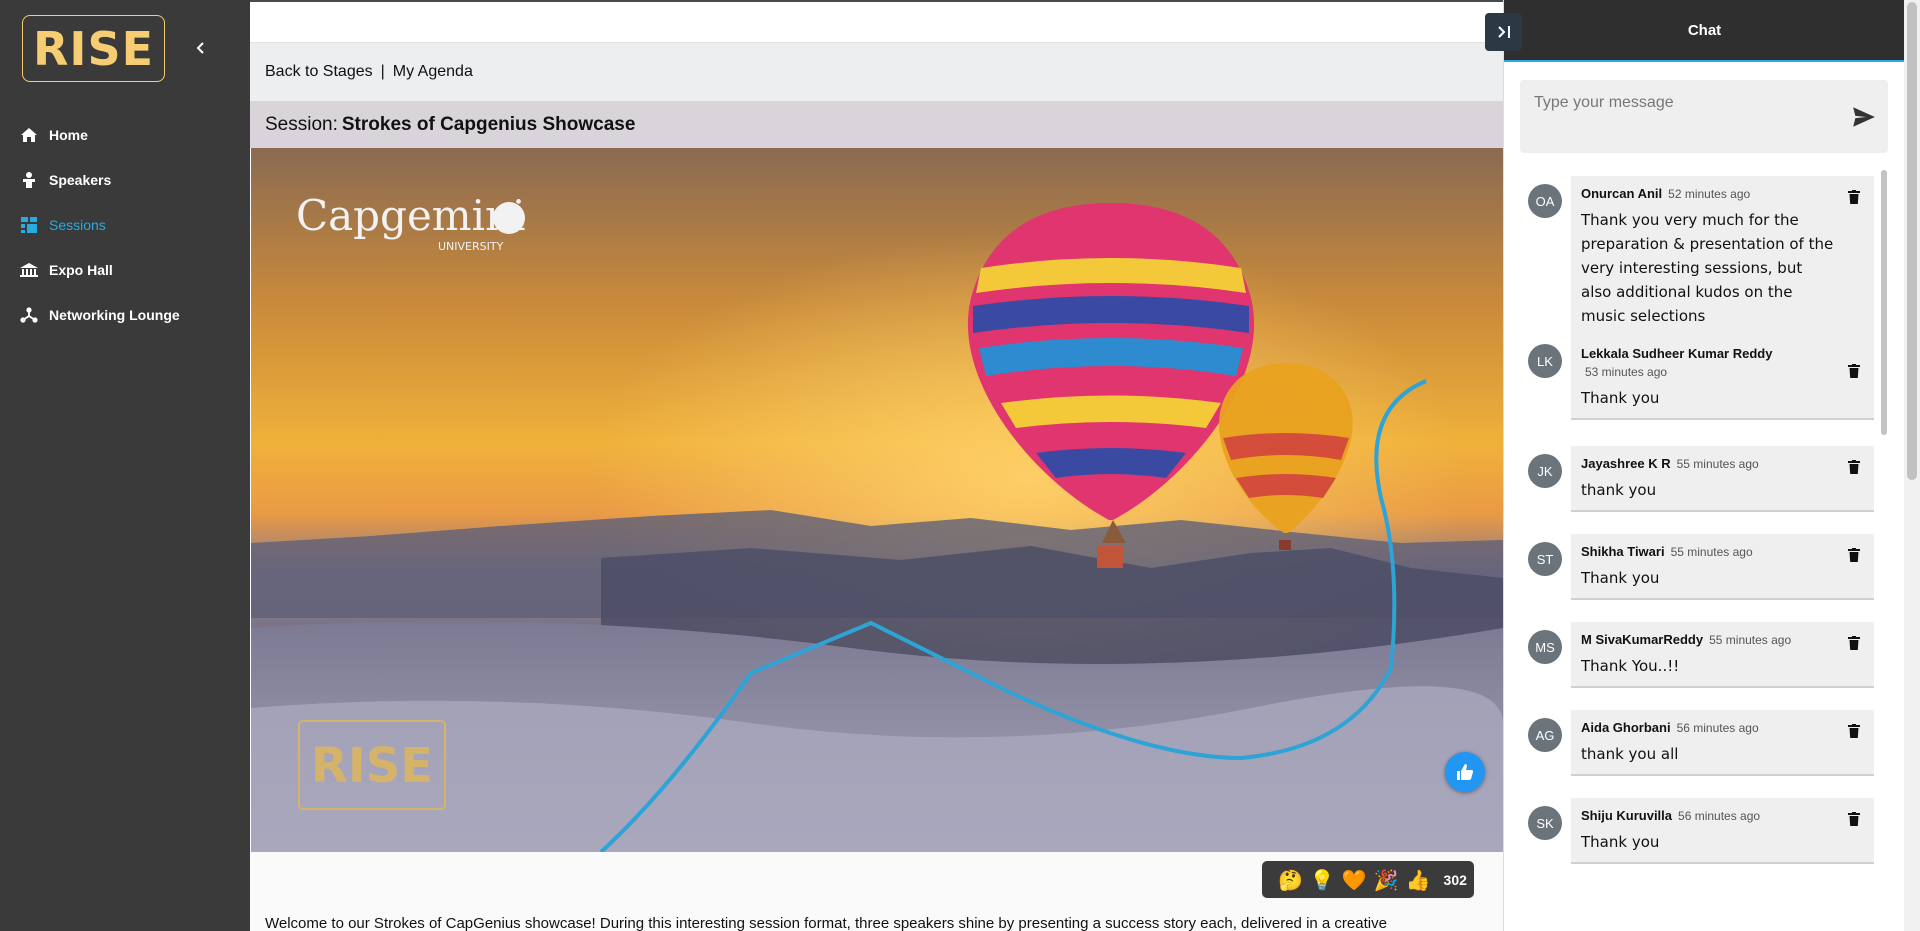 This screenshot has height=931, width=1920. I want to click on sidebar-item-label: Sessions, so click(77, 224).